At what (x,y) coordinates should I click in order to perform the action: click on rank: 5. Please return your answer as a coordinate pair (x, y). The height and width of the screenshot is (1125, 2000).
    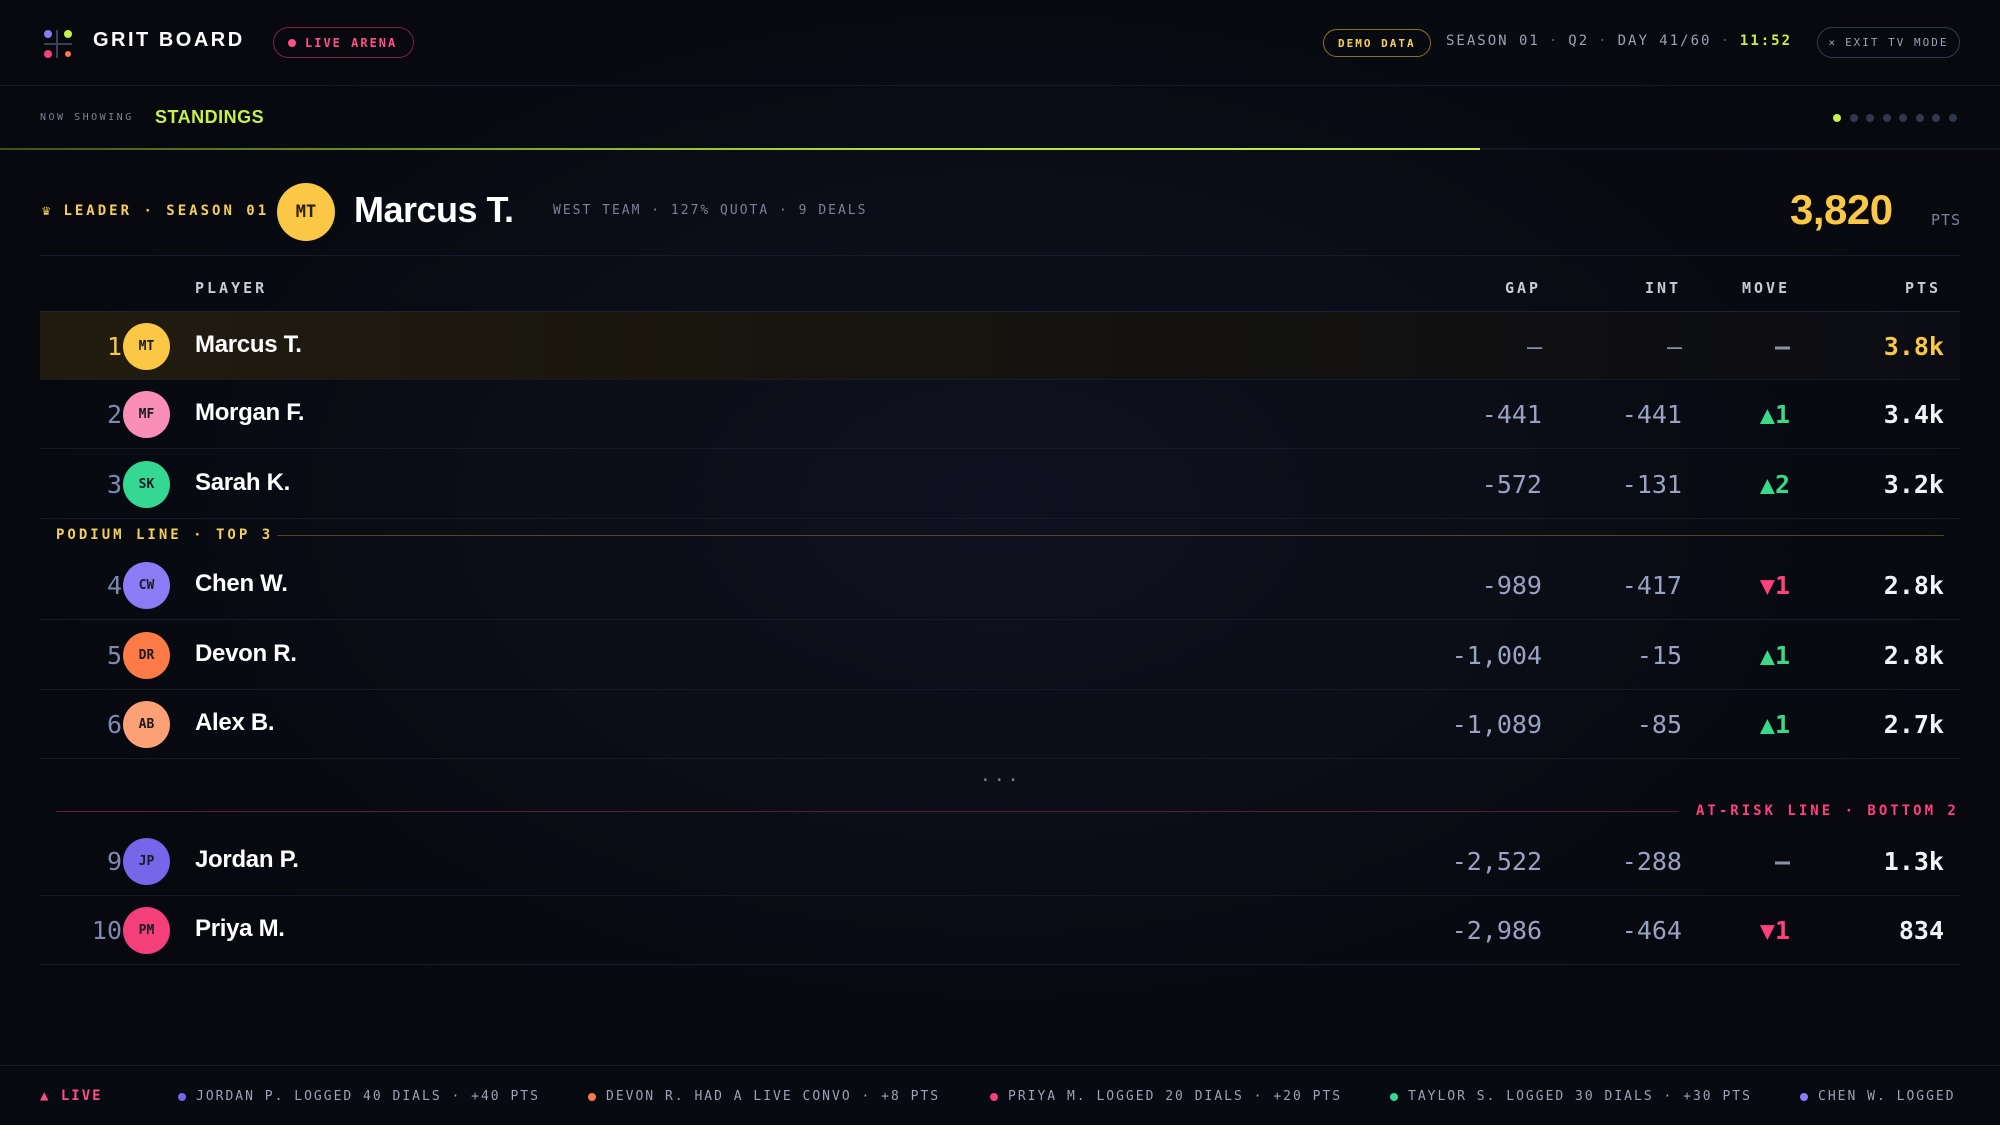
    Looking at the image, I should click on (114, 655).